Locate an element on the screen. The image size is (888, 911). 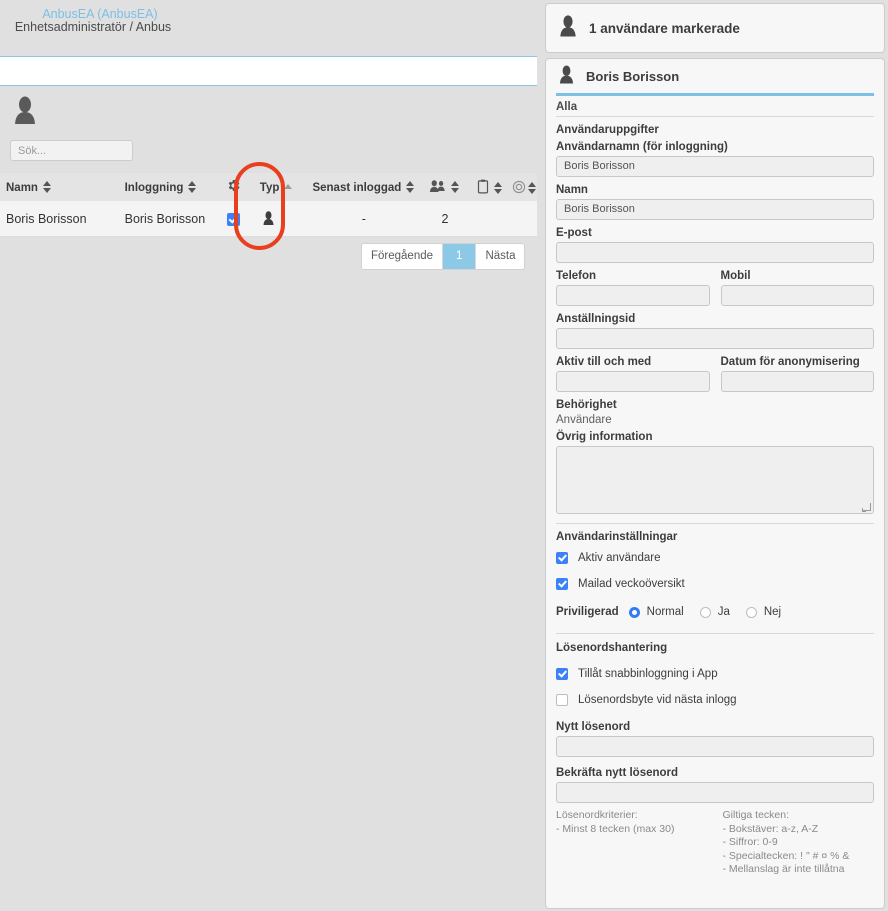
column-header-namn: Namn is located at coordinates (59, 187).